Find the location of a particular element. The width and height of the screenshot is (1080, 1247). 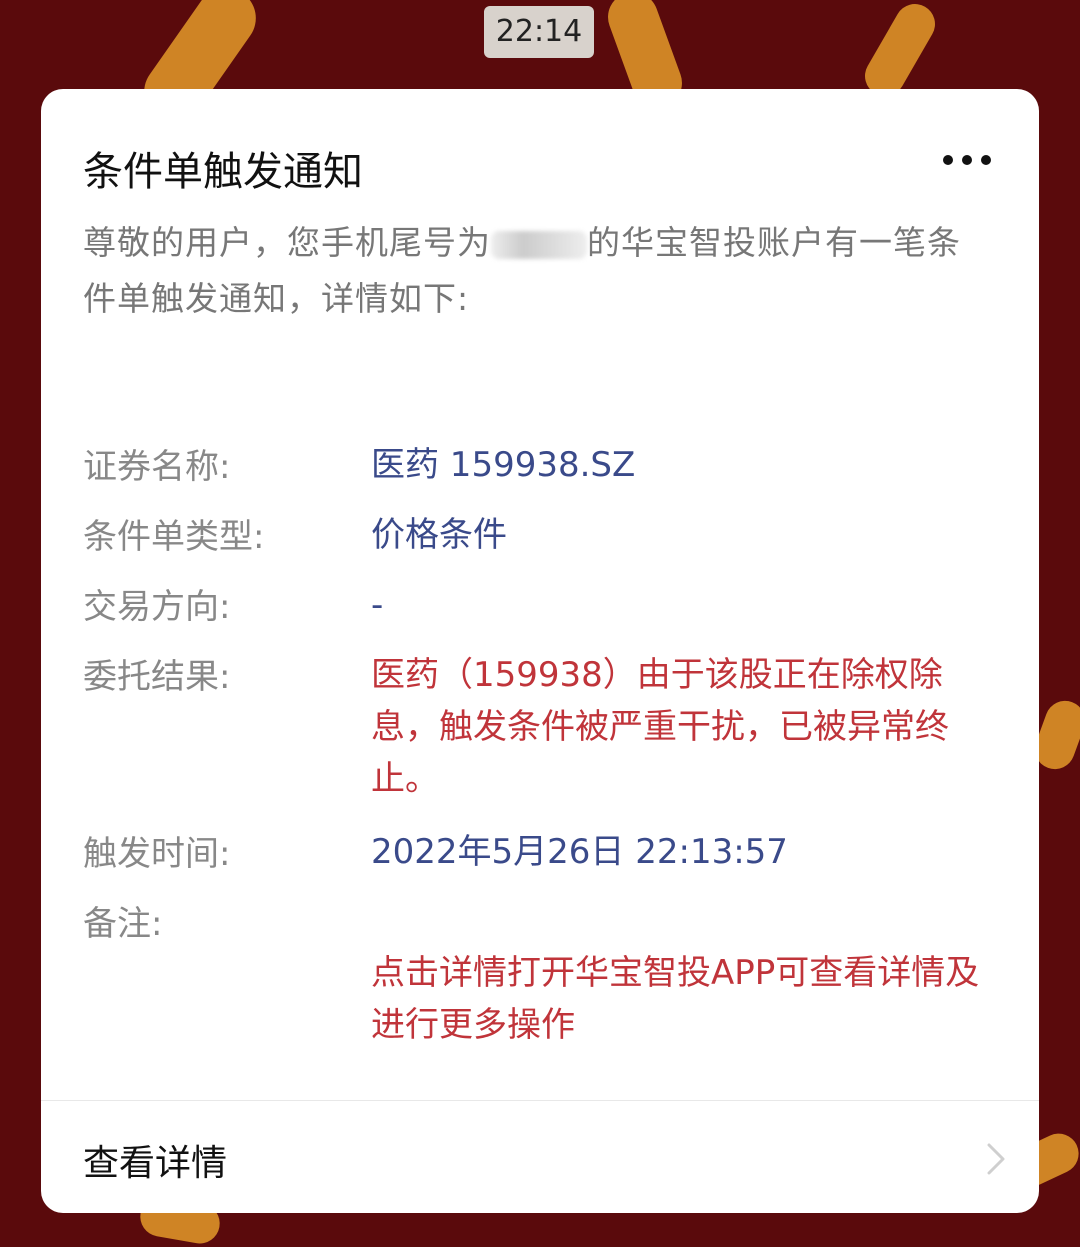

field-value-order-type: 价格条件 is located at coordinates (439, 535).